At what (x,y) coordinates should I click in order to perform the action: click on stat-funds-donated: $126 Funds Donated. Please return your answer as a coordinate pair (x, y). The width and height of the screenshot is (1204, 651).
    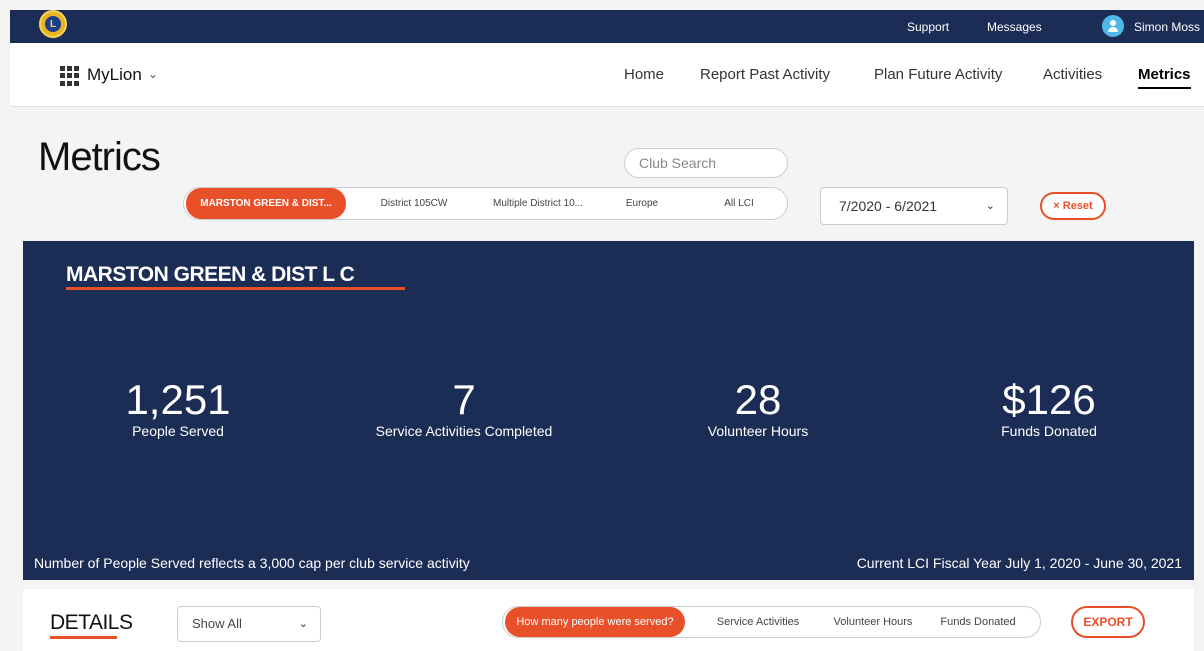
    Looking at the image, I should click on (1049, 408).